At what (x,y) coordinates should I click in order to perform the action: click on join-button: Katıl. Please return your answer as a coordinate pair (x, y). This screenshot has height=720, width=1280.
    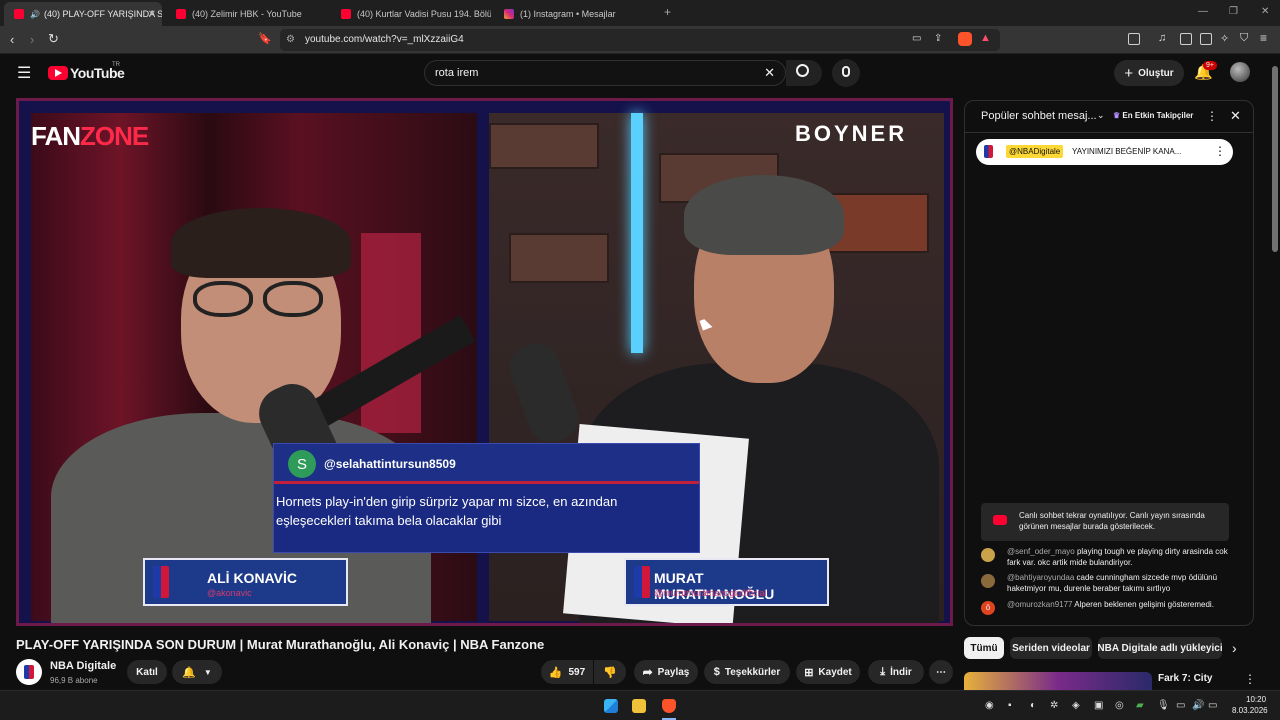
    Looking at the image, I should click on (147, 672).